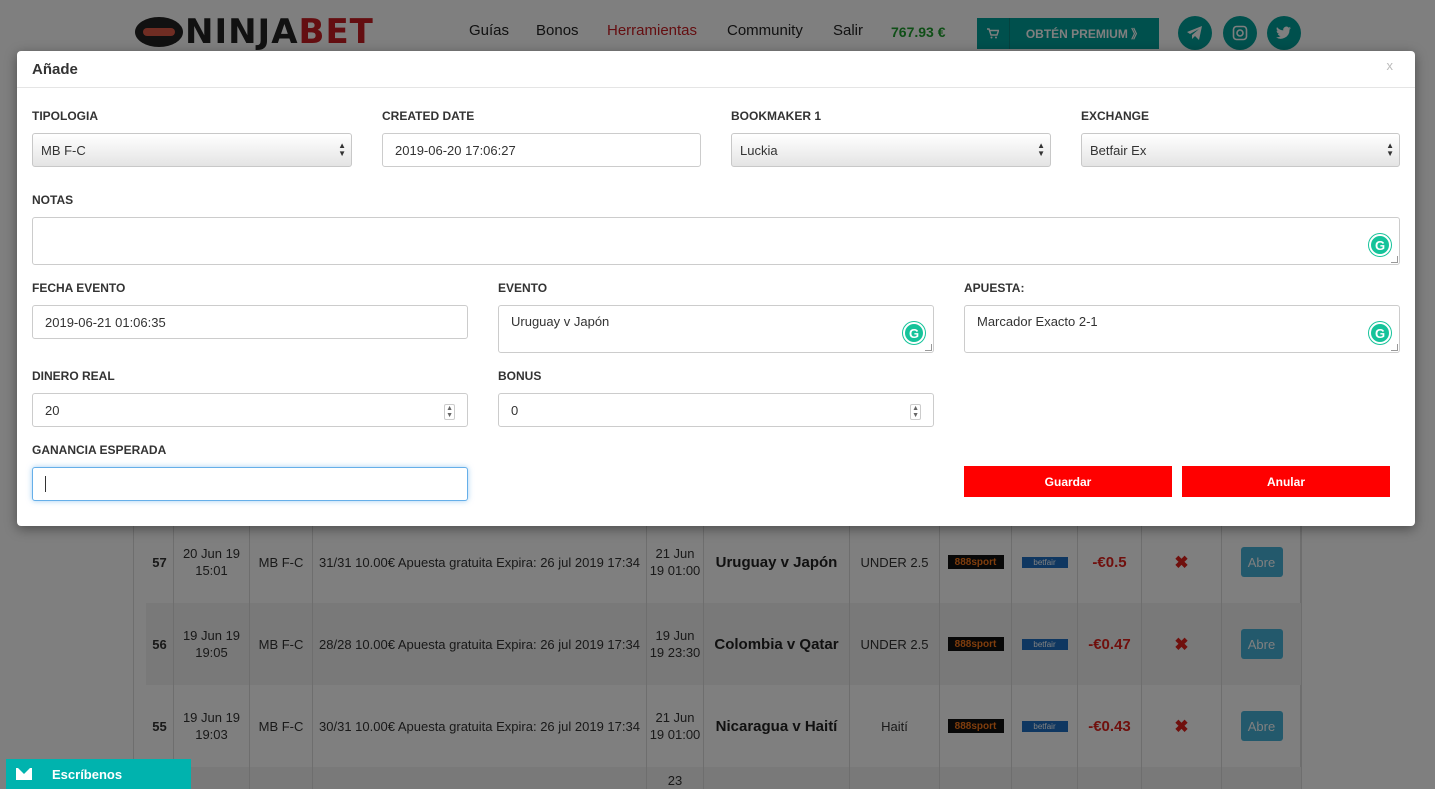 Image resolution: width=1435 pixels, height=789 pixels. What do you see at coordinates (994, 288) in the screenshot?
I see `apuesta-label: APUESTA:` at bounding box center [994, 288].